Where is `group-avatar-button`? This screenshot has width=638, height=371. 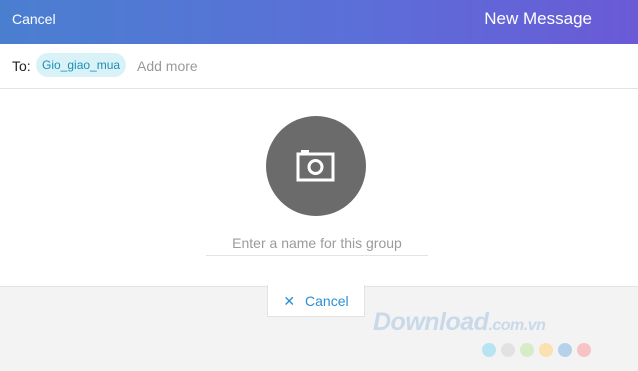
group-avatar-button is located at coordinates (316, 166).